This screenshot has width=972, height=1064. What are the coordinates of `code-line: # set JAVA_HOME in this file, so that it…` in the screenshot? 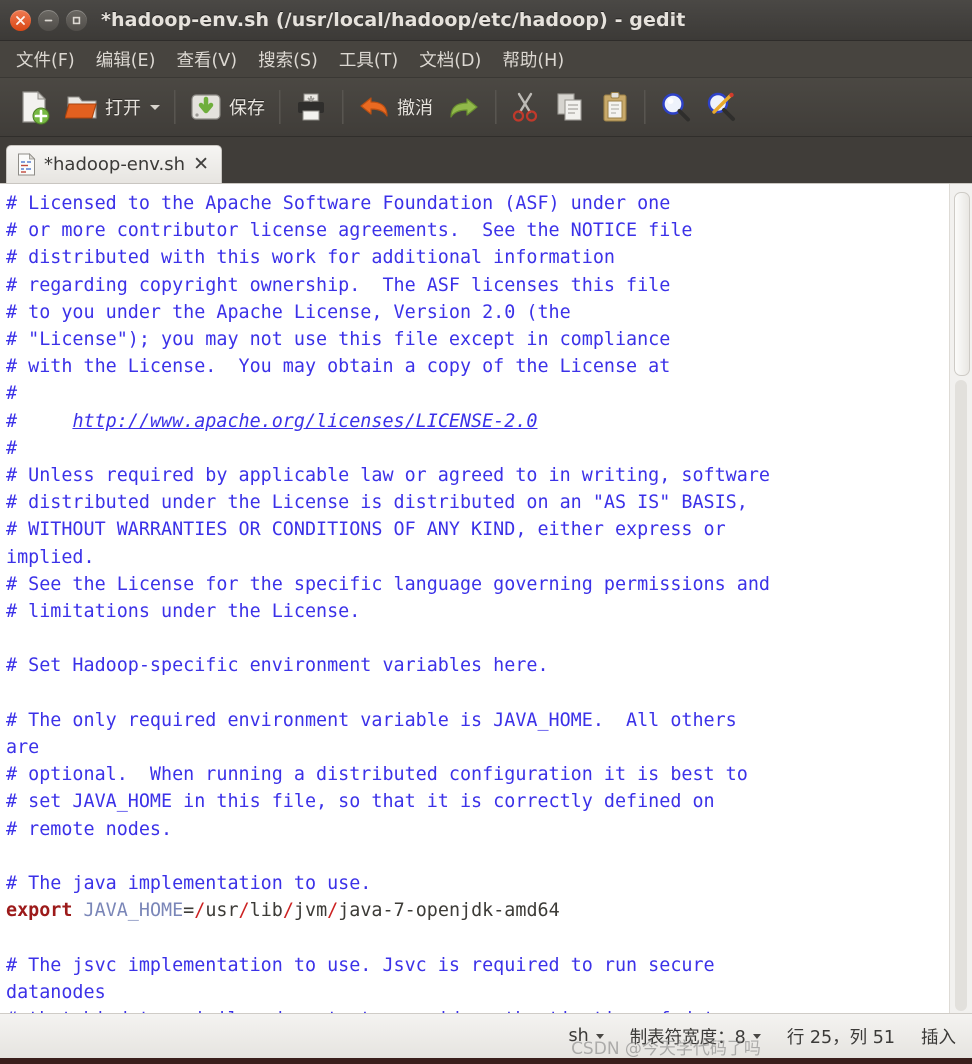 It's located at (360, 802).